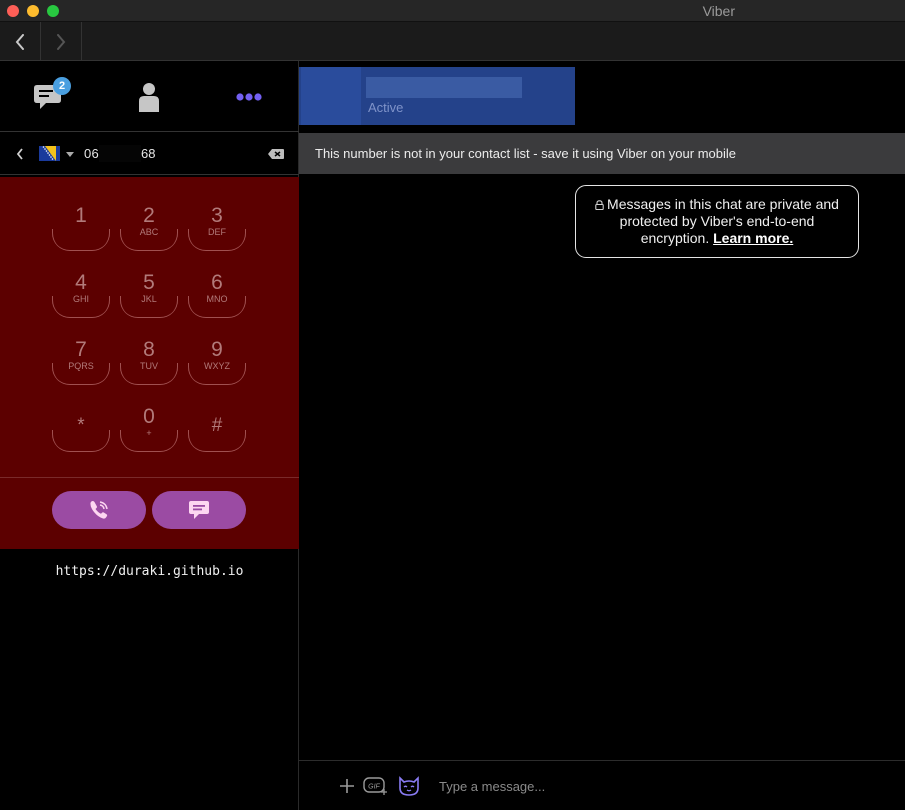  Describe the element at coordinates (217, 427) in the screenshot. I see `key-hash: #` at that location.